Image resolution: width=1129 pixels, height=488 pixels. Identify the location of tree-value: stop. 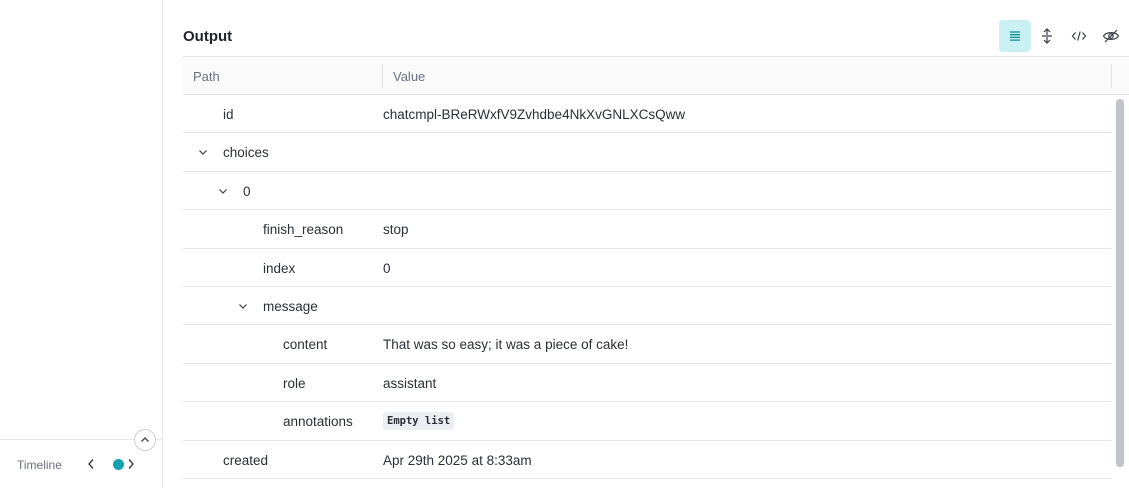
(396, 230).